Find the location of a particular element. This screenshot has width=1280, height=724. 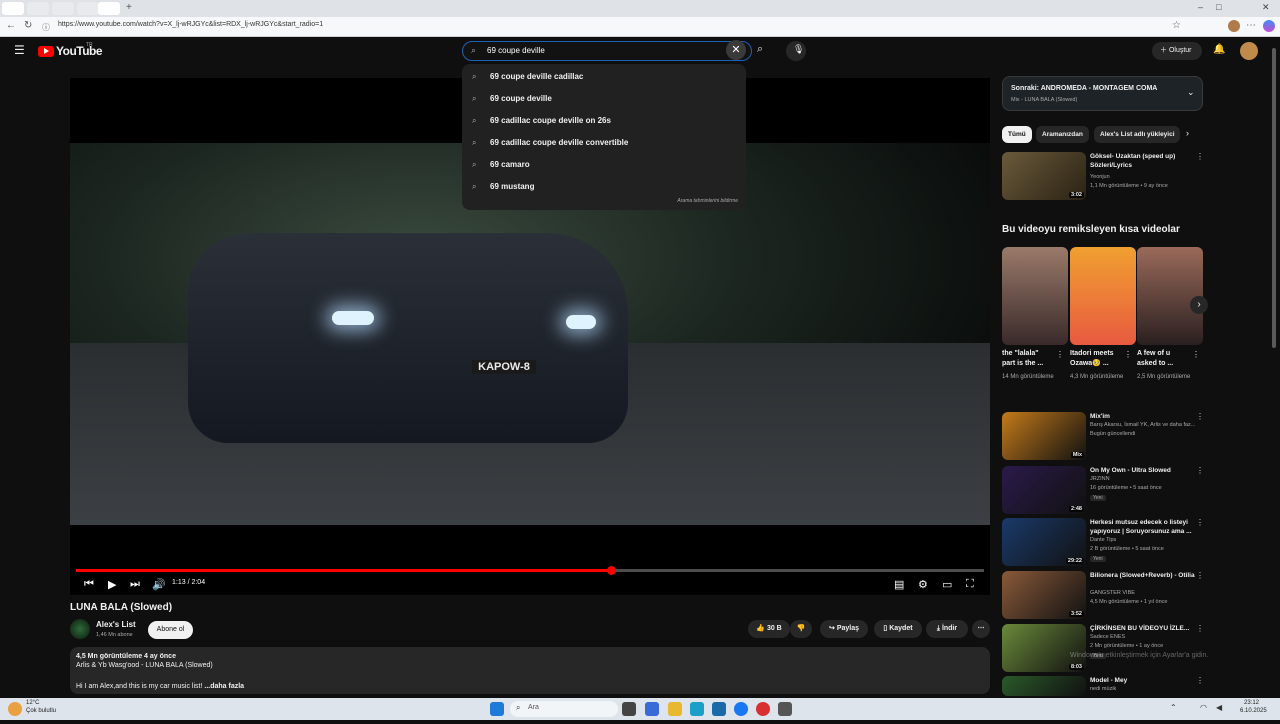

back-icon: ← is located at coordinates (11, 25).